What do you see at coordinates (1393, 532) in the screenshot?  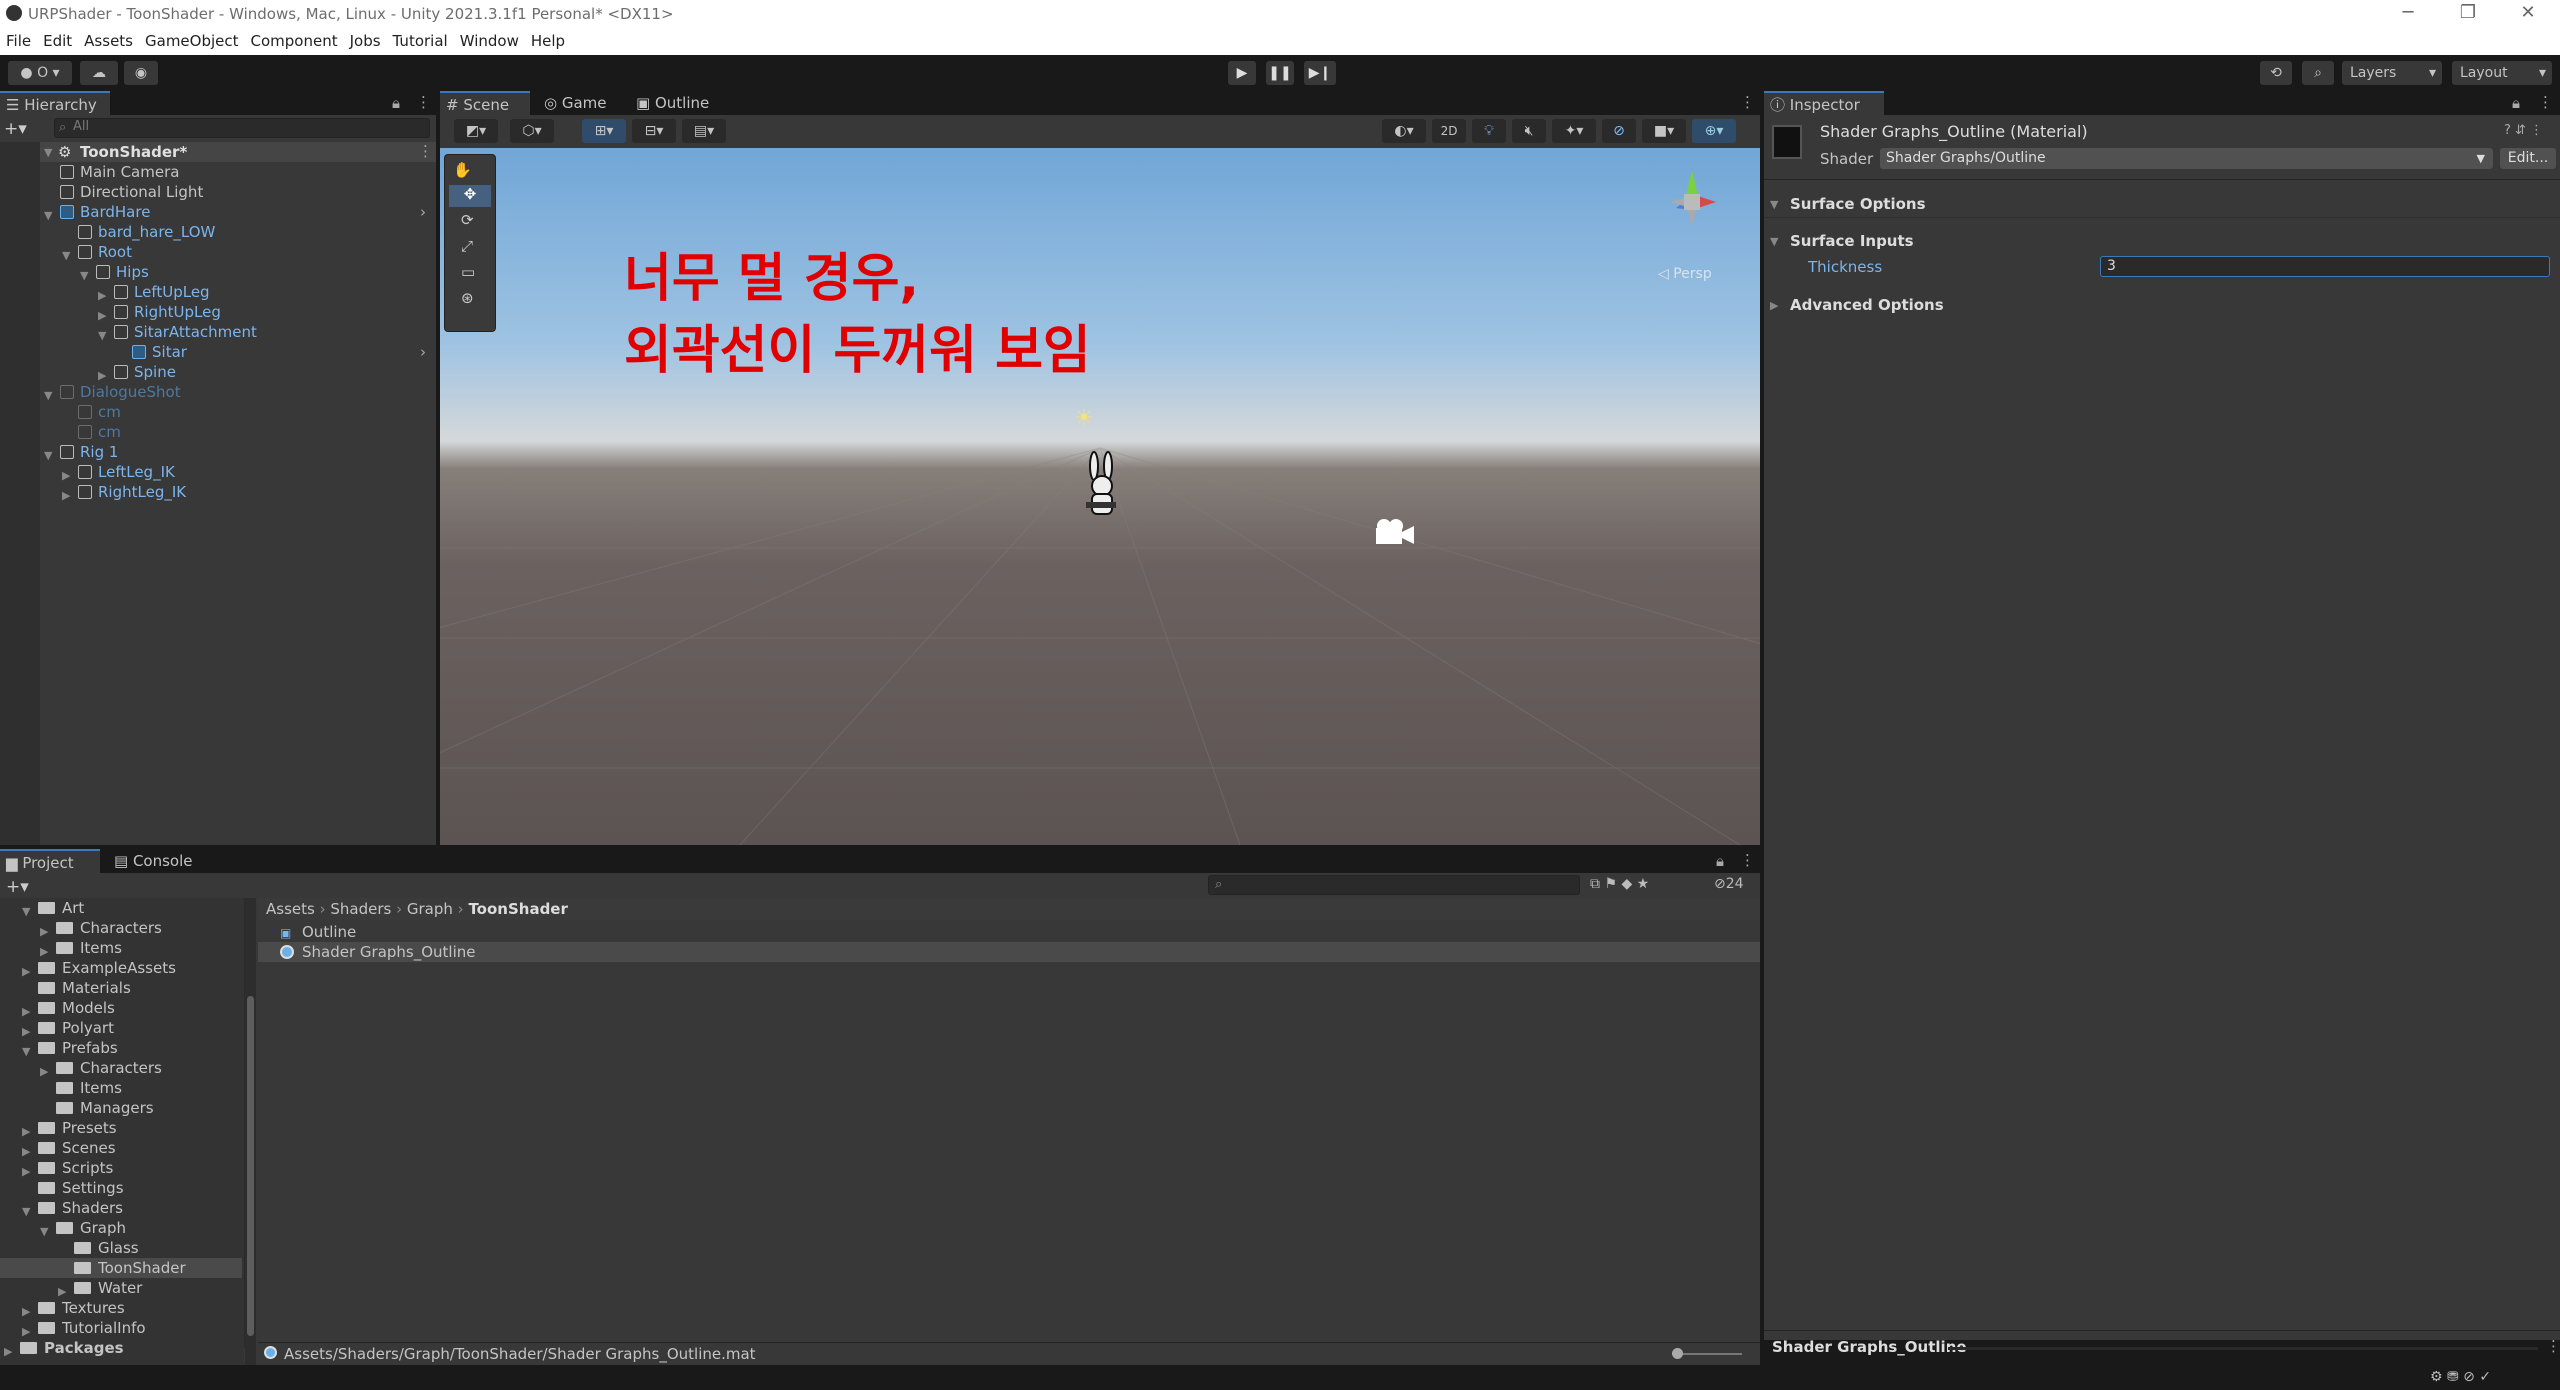 I see `camera-gizmo-icon` at bounding box center [1393, 532].